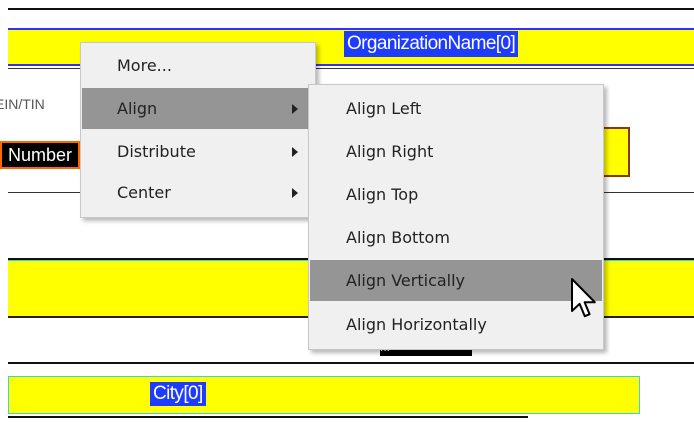 This screenshot has height=425, width=694. What do you see at coordinates (198, 130) in the screenshot?
I see `context-menu: More... Align Distribute Center` at bounding box center [198, 130].